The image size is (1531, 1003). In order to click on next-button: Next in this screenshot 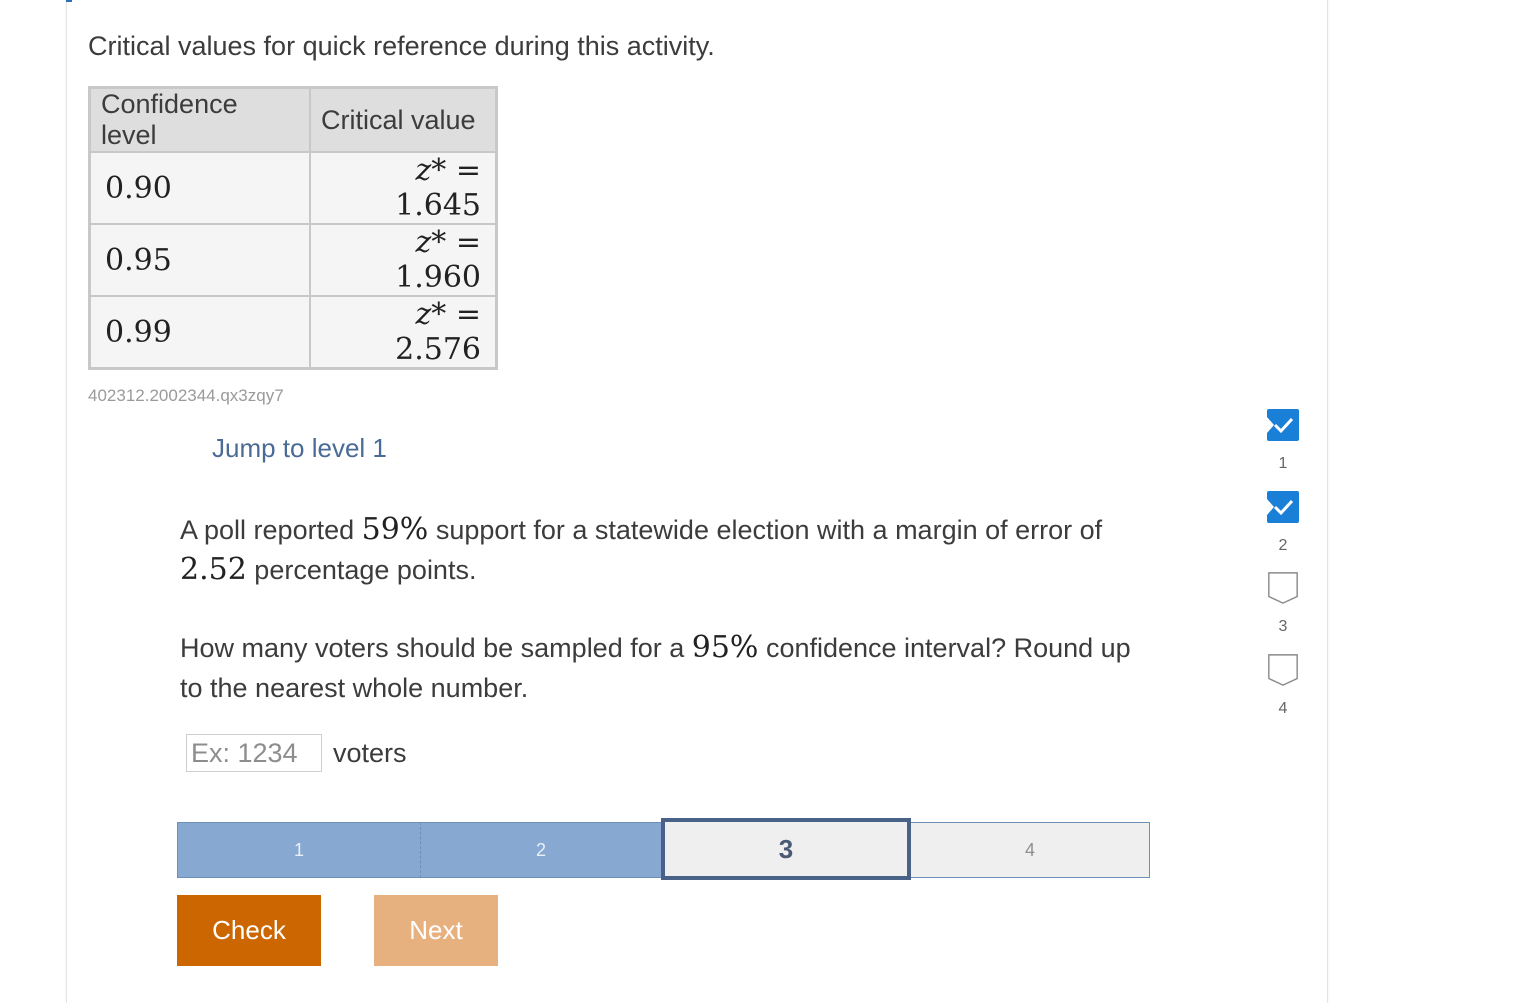, I will do `click(436, 930)`.